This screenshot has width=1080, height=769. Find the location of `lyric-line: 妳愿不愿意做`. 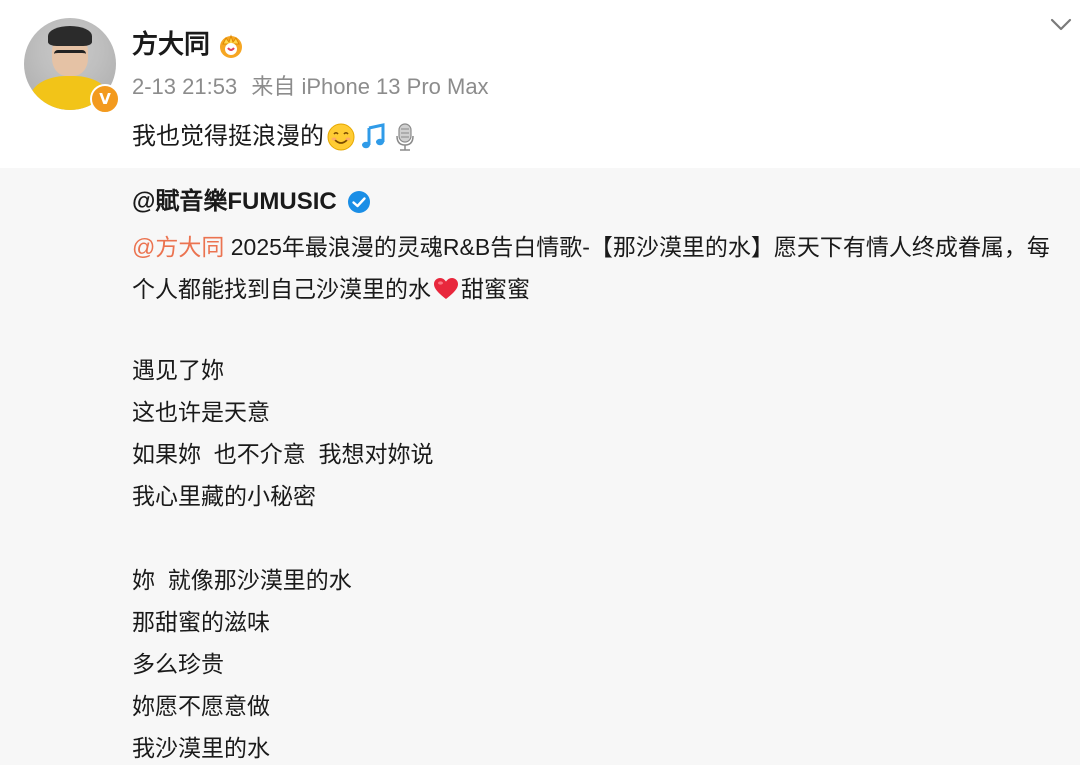

lyric-line: 妳愿不愿意做 is located at coordinates (201, 706).